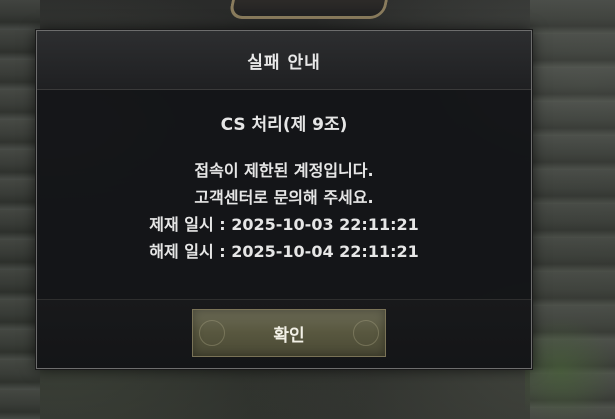 This screenshot has width=615, height=419. I want to click on dialog-title: 실패 안내, so click(284, 62).